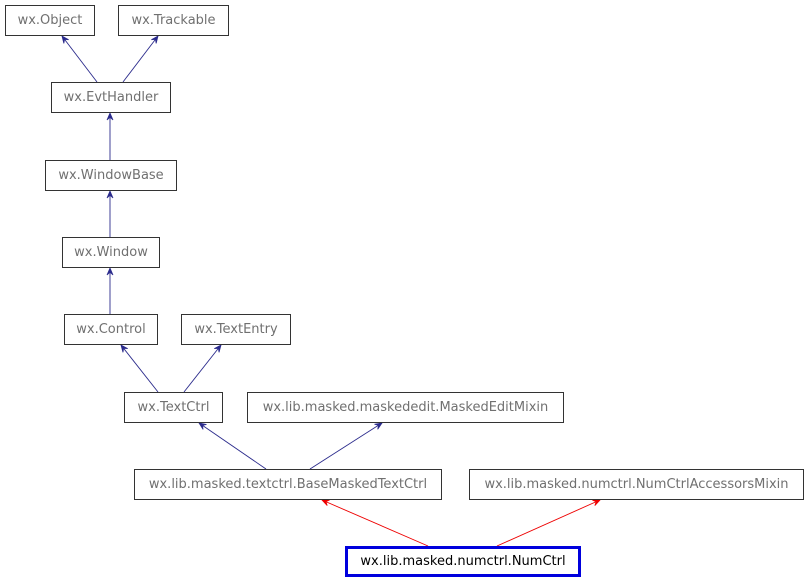  What do you see at coordinates (346, 446) in the screenshot?
I see `edge-basemaskedtextctrl-to-maskededitmixin` at bounding box center [346, 446].